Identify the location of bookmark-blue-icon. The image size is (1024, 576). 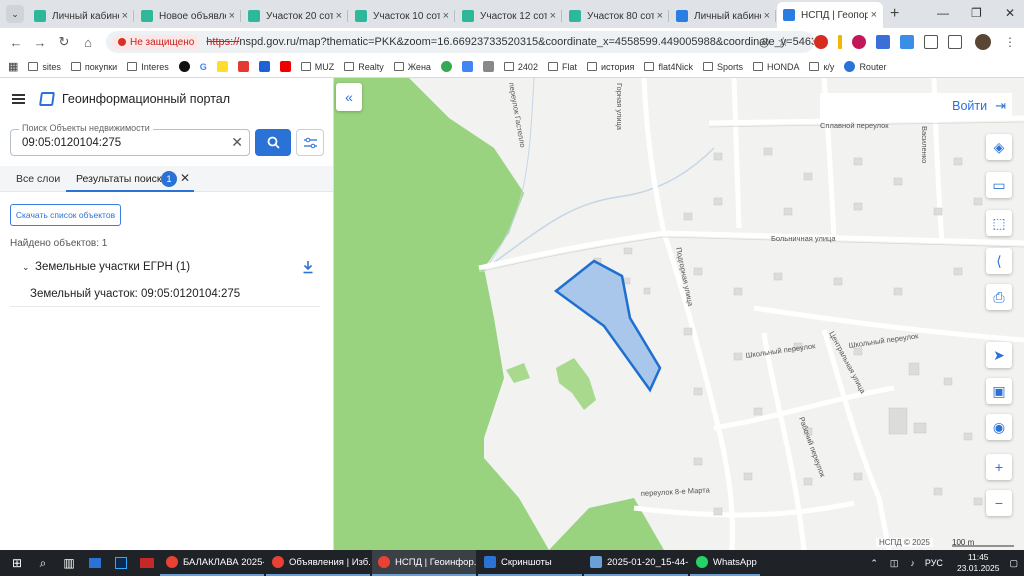
(264, 66).